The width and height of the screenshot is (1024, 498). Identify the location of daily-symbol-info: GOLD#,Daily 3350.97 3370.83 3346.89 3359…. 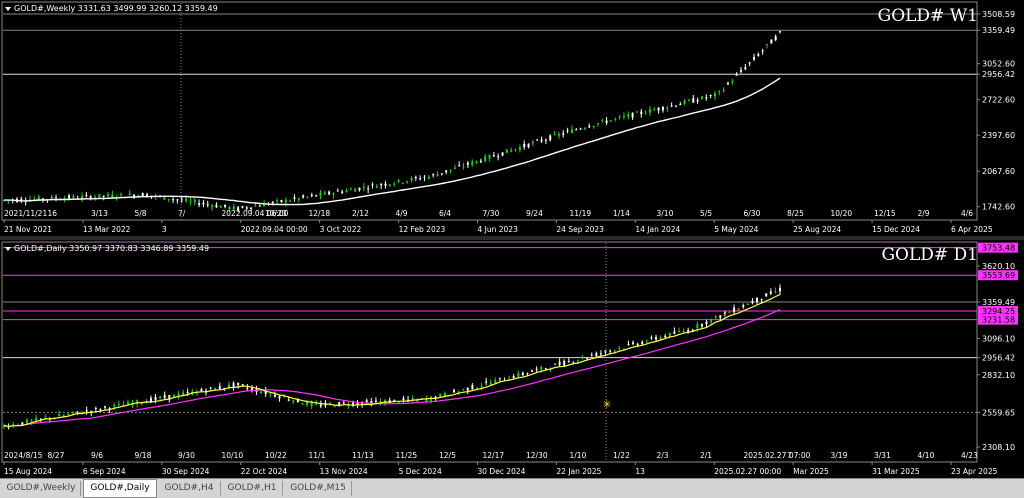
(107, 248).